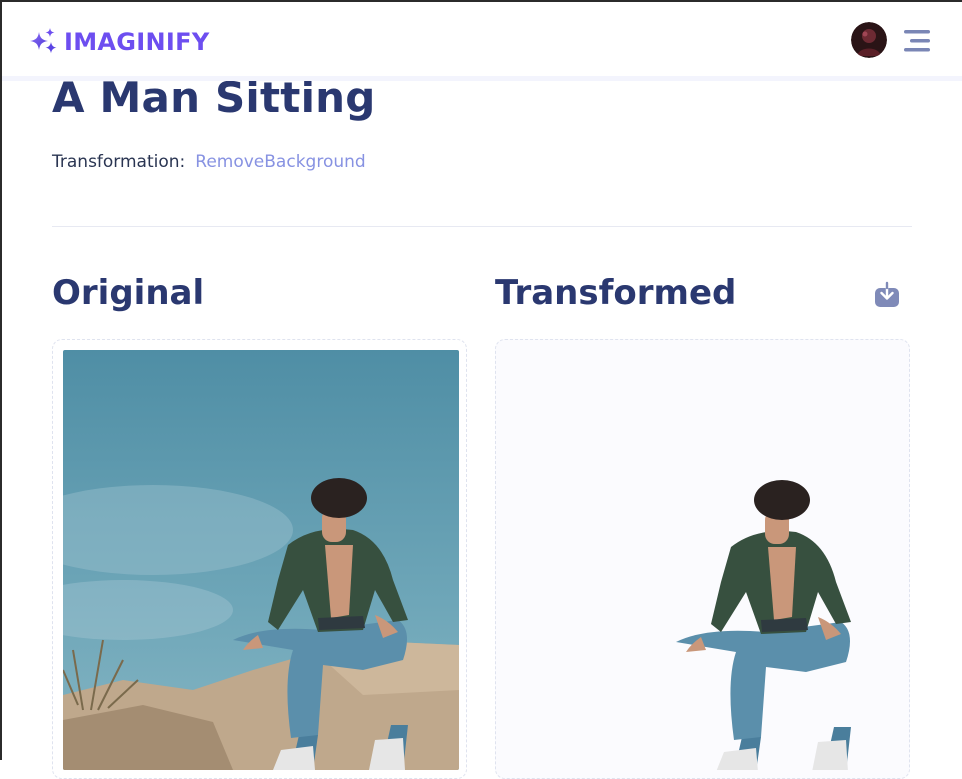 This screenshot has width=962, height=779. I want to click on transformation-label: Transformation:, so click(119, 162).